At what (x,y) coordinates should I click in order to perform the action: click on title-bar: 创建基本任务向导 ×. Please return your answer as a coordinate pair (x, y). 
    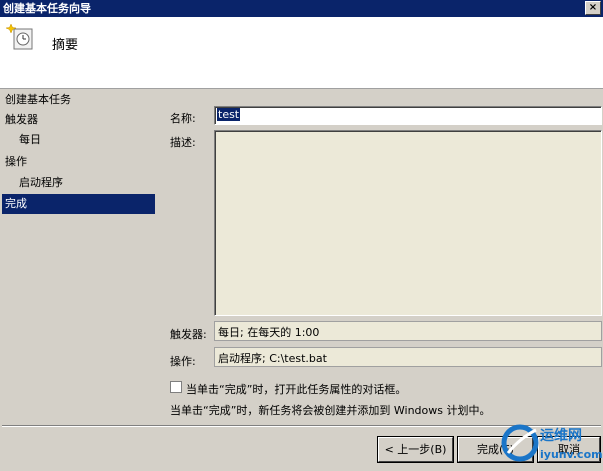
    Looking at the image, I should click on (301, 8).